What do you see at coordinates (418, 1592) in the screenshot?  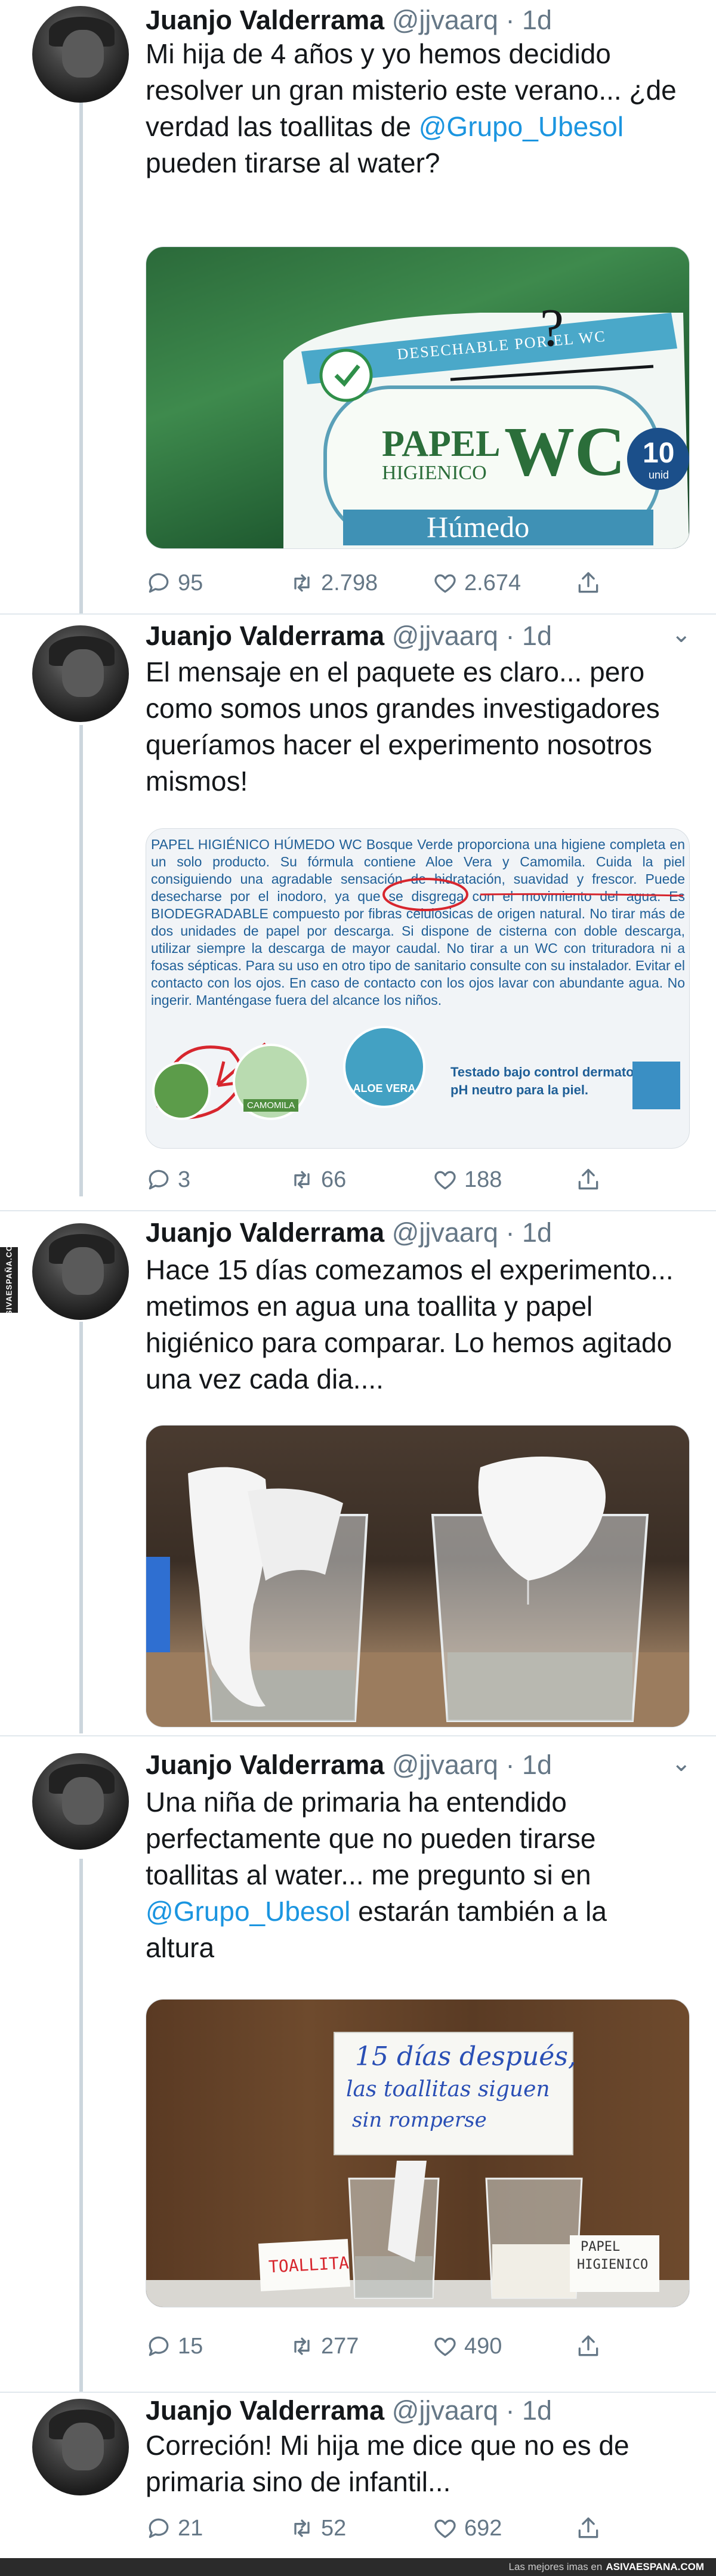 I see `glasses-illustration` at bounding box center [418, 1592].